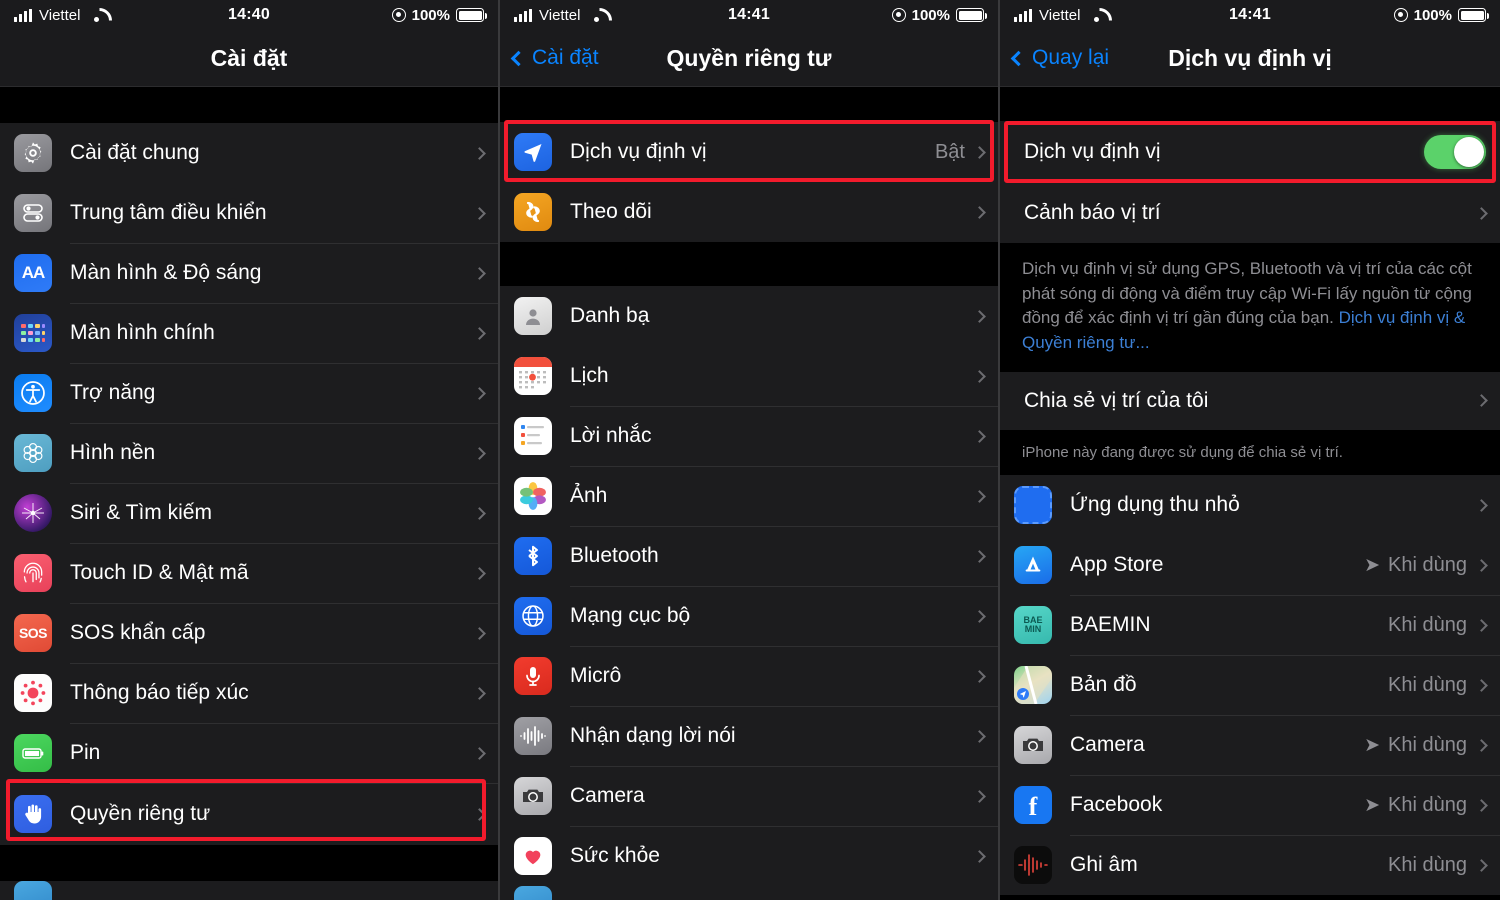  What do you see at coordinates (159, 572) in the screenshot?
I see `sidebar-item-label: Touch ID & Mật mã` at bounding box center [159, 572].